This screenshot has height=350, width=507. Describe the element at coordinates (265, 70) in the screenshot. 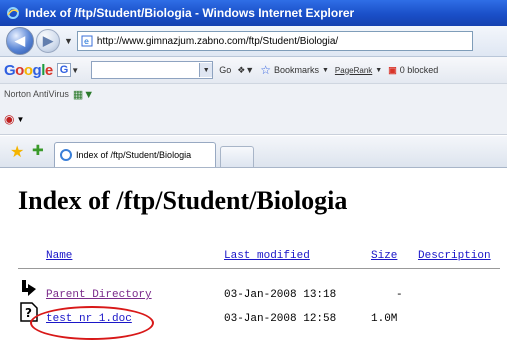

I see `star-icon: ☆` at that location.